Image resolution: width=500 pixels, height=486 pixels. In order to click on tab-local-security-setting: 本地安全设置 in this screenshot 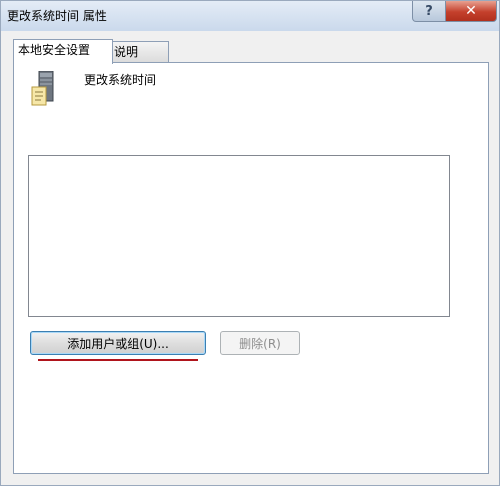, I will do `click(63, 51)`.